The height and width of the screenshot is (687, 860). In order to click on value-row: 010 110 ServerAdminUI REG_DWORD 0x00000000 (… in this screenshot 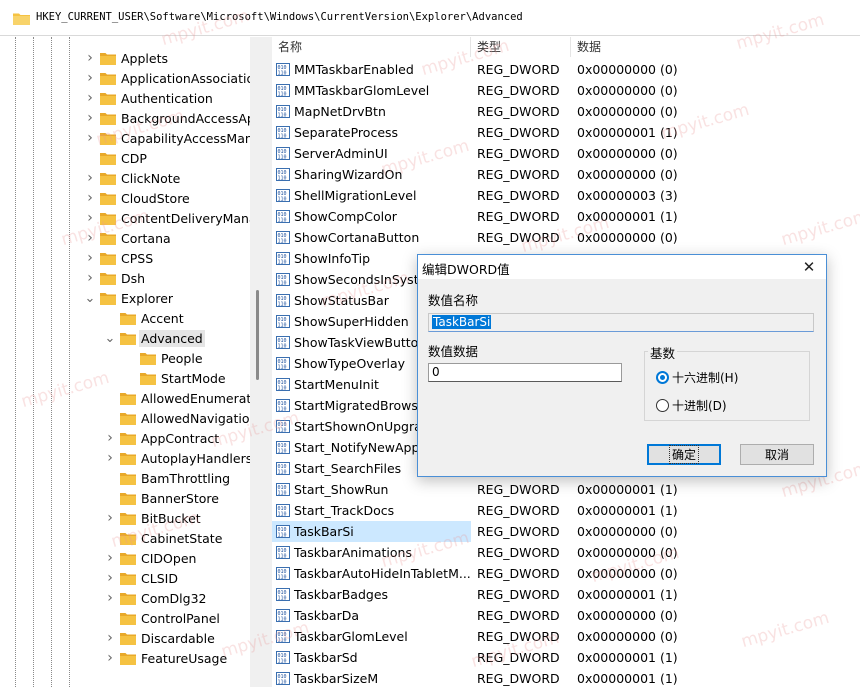, I will do `click(566, 153)`.